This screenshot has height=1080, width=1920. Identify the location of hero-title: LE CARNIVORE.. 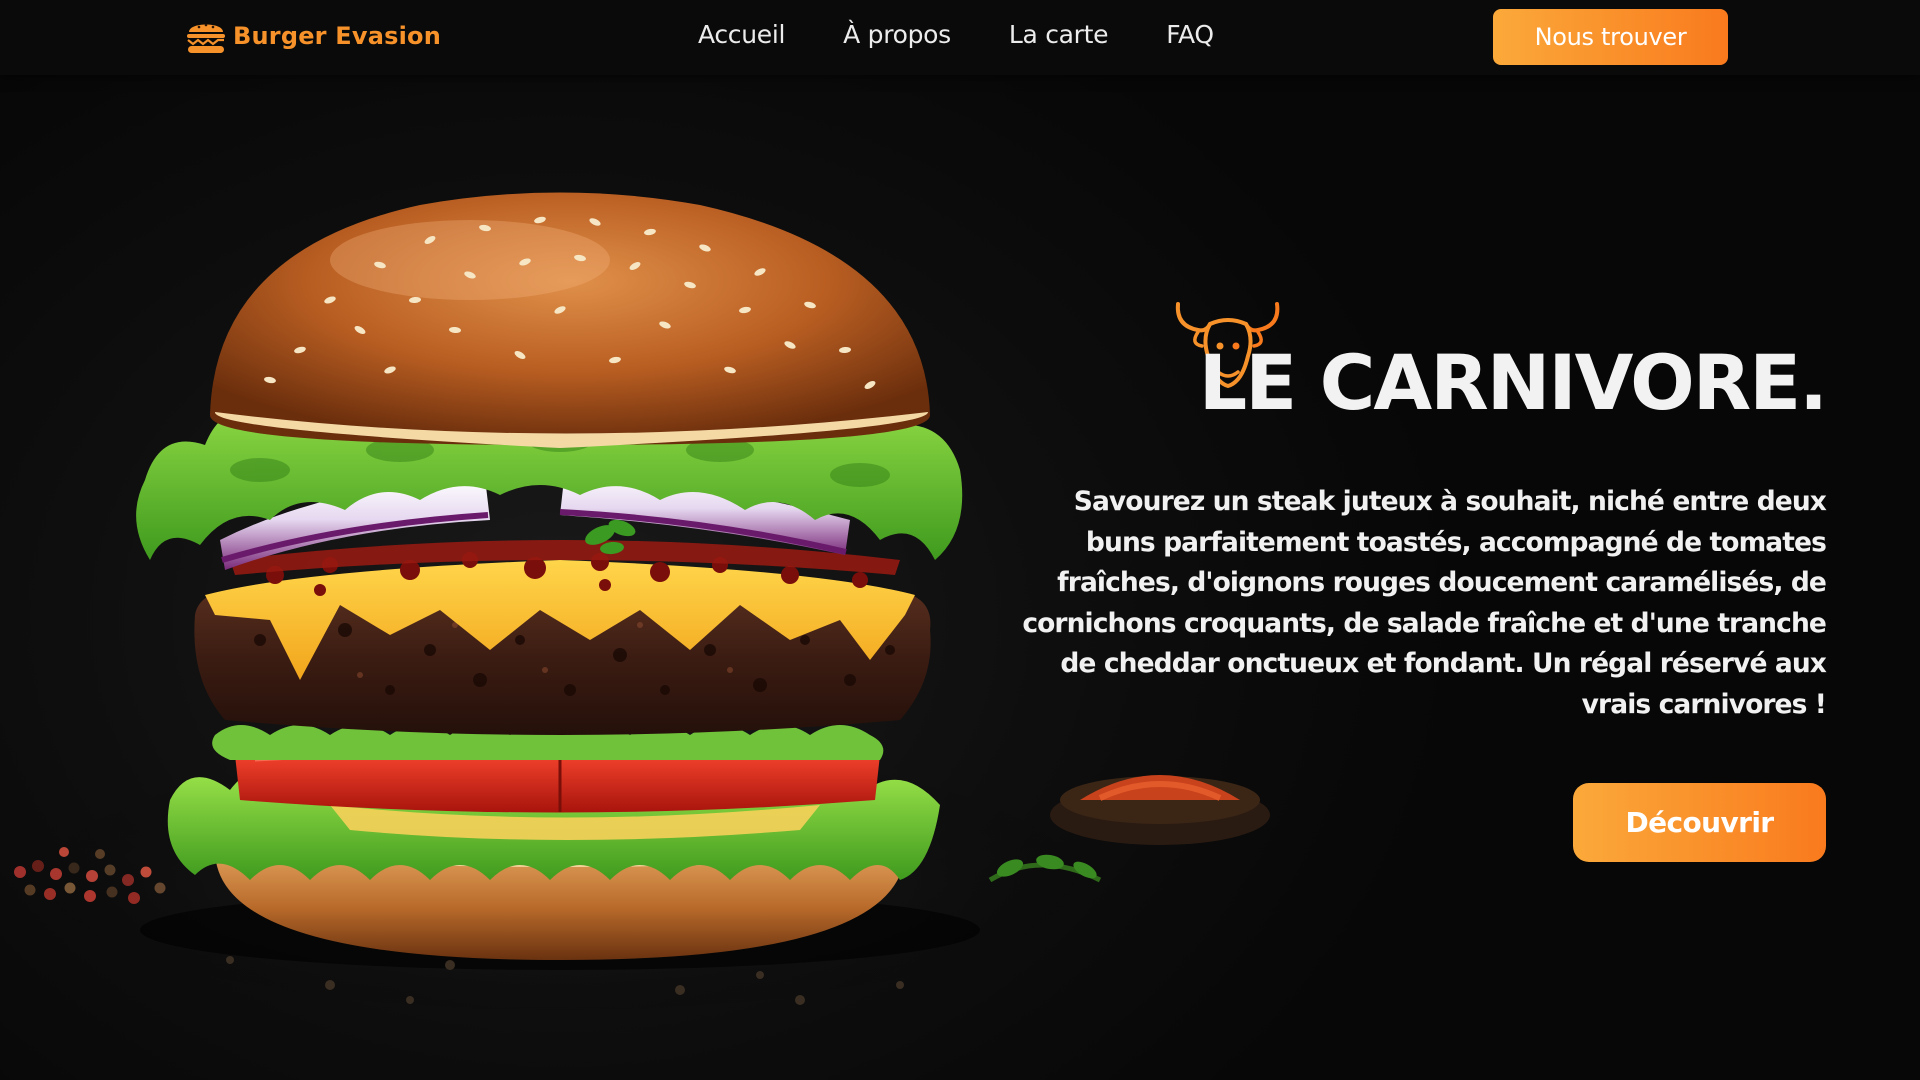
(1513, 382).